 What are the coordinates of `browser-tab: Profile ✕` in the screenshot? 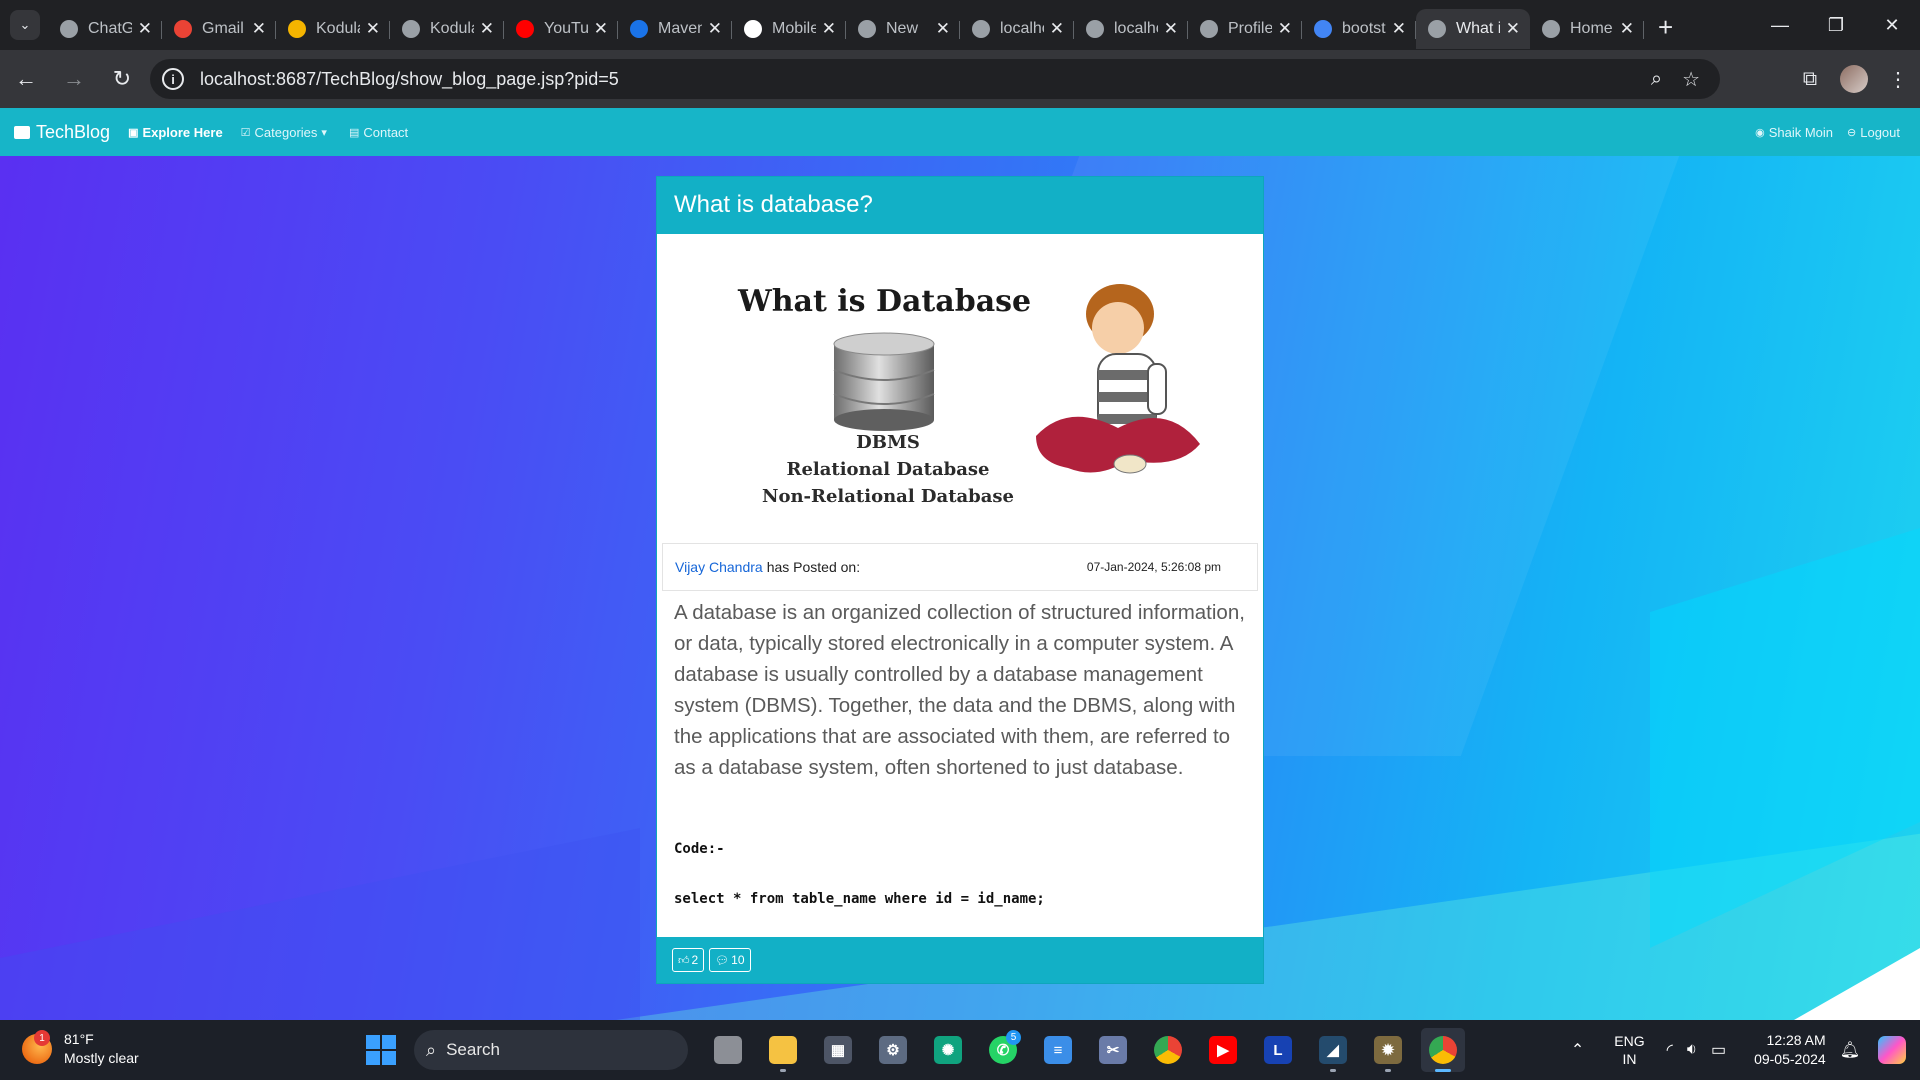 It's located at (1245, 29).